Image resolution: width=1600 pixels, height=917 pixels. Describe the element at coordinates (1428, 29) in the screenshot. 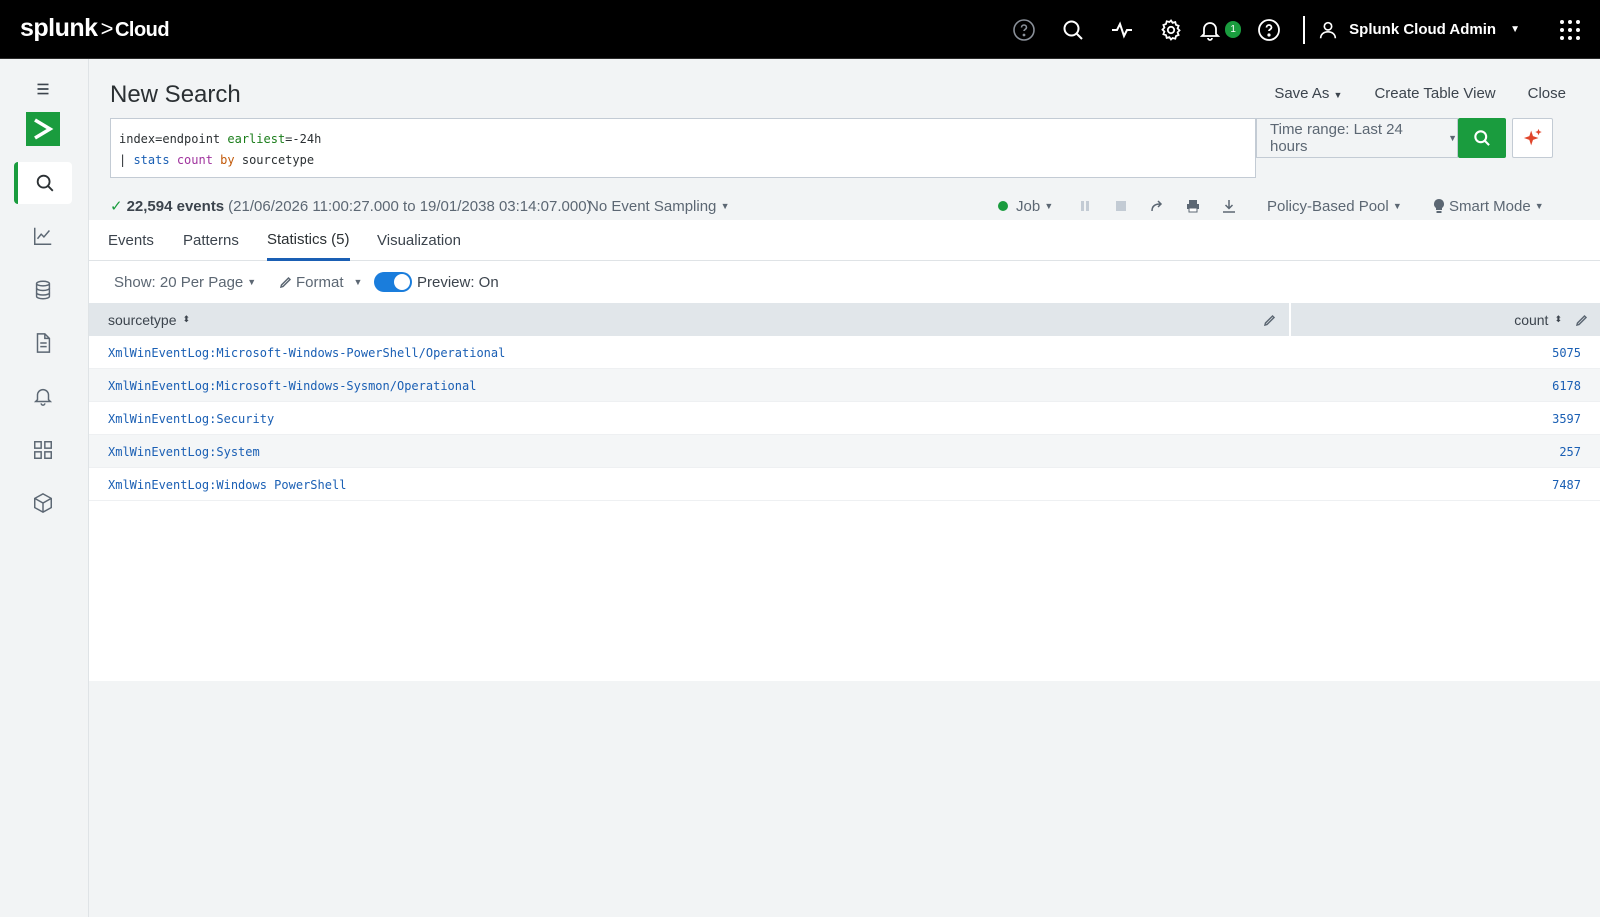

I see `user-menu: Splunk Cloud Admin ▼` at that location.